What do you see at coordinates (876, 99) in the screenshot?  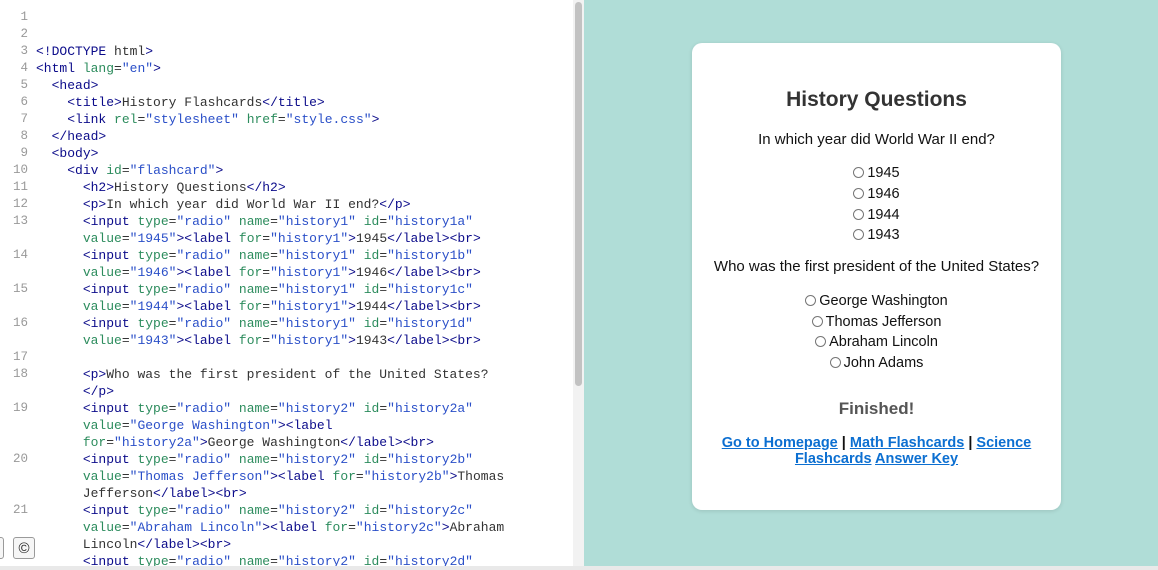 I see `page-title: History Questions` at bounding box center [876, 99].